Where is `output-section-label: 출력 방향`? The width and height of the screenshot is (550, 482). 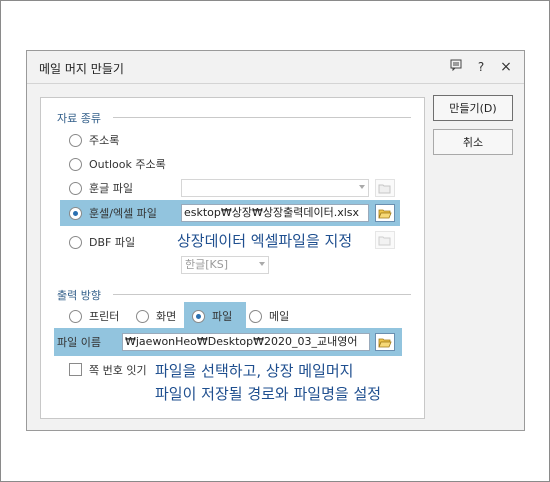
output-section-label: 출력 방향 is located at coordinates (79, 295).